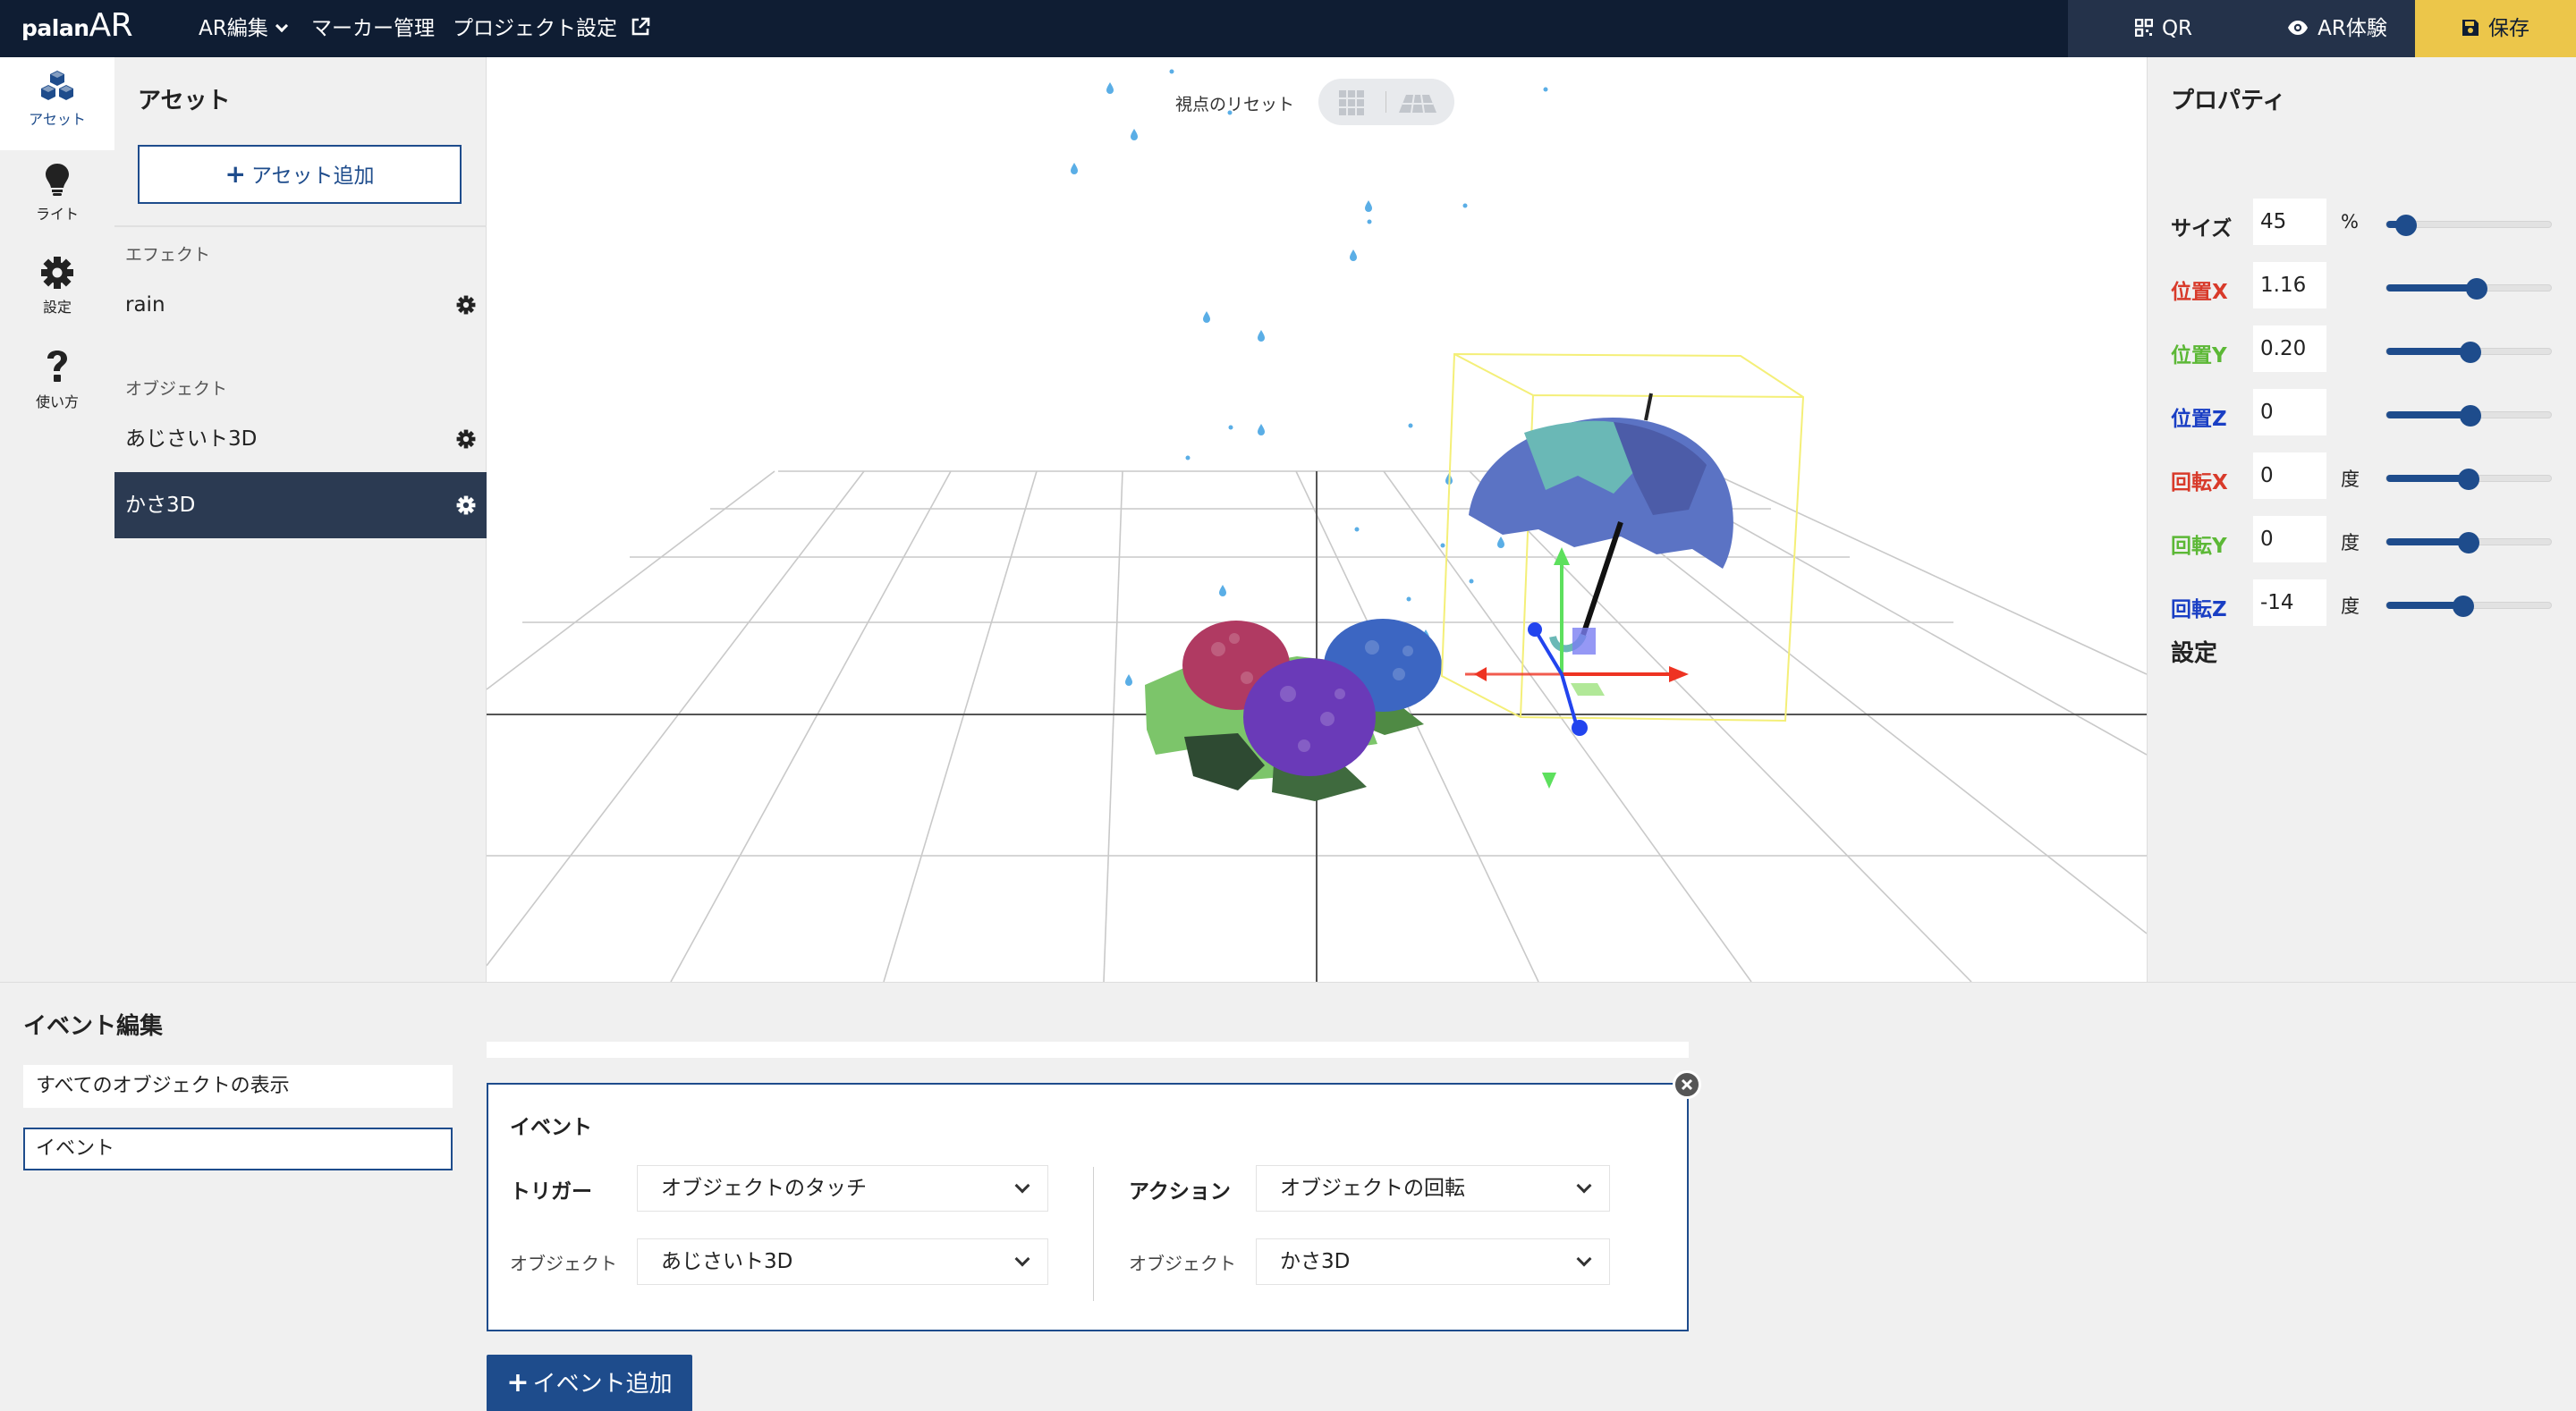 The width and height of the screenshot is (2576, 1411). I want to click on property-input-position-y: 0.20, so click(2289, 348).